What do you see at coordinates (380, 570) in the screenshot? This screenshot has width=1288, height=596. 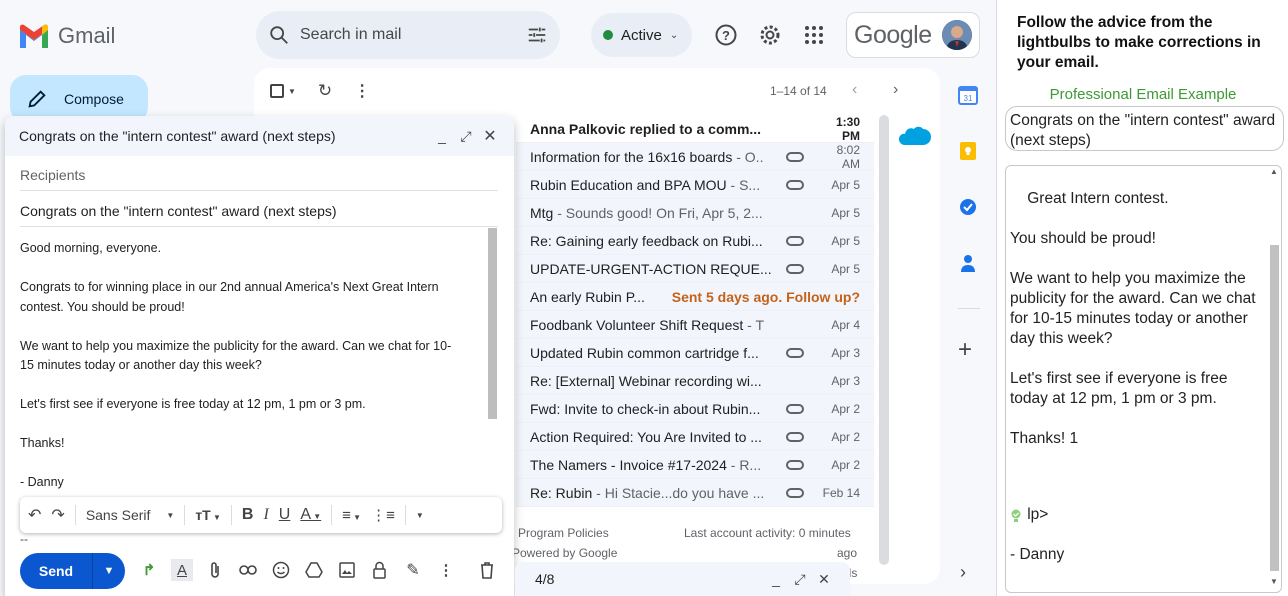 I see `confidential-mode-icon` at bounding box center [380, 570].